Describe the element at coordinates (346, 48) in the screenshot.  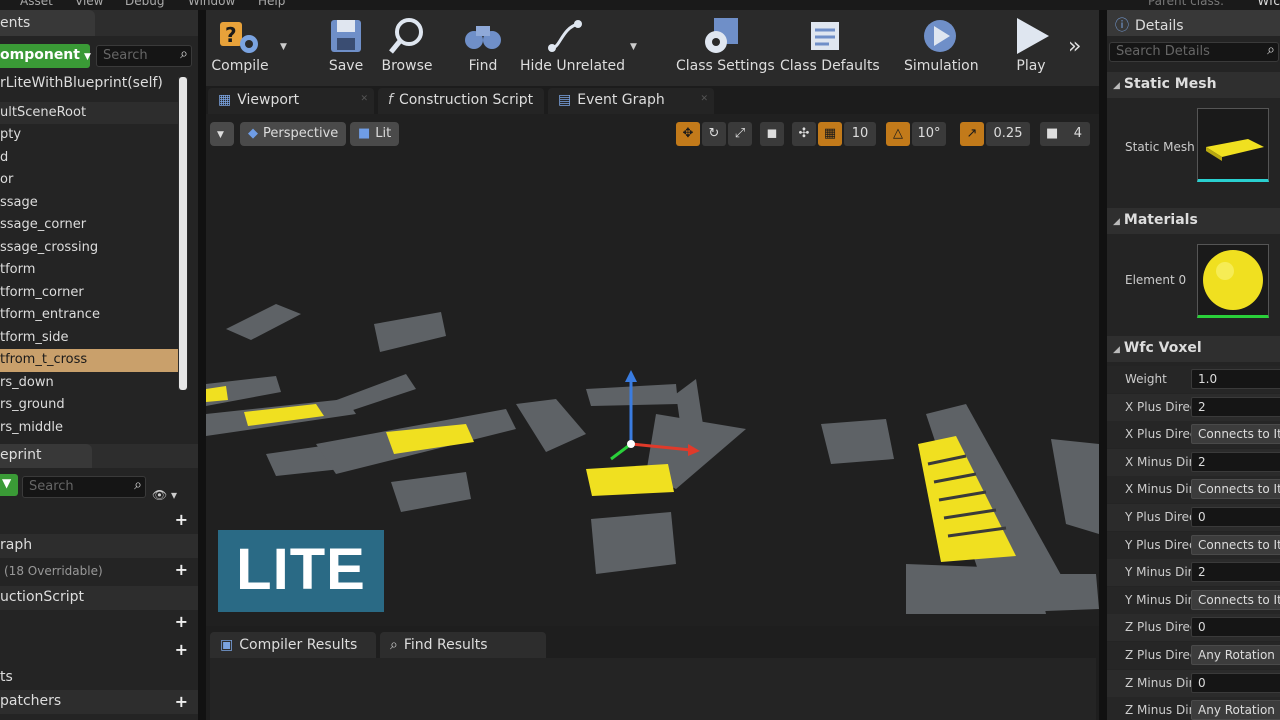
I see `save-button: Save` at that location.